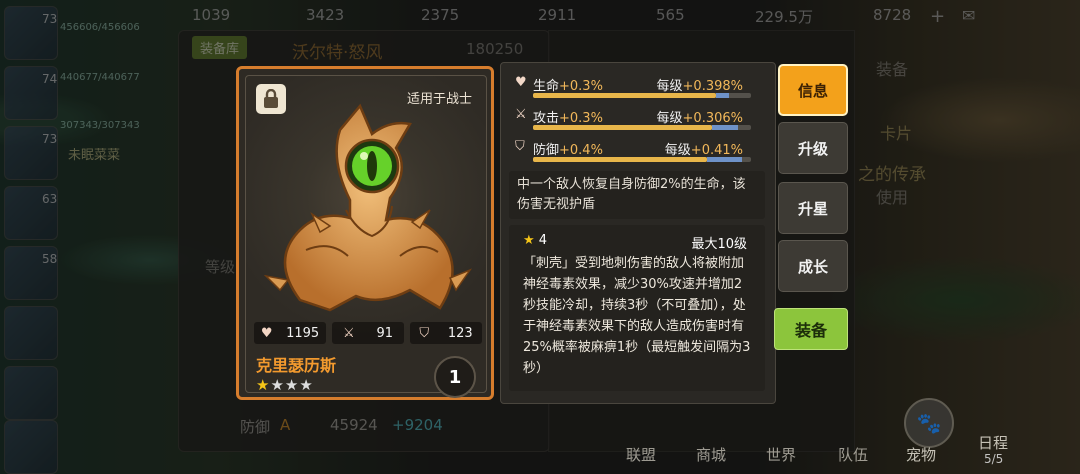  What do you see at coordinates (641, 149) in the screenshot?
I see `stat-row-def: ⛉ 防御+0.4% 每级+0.41%` at bounding box center [641, 149].